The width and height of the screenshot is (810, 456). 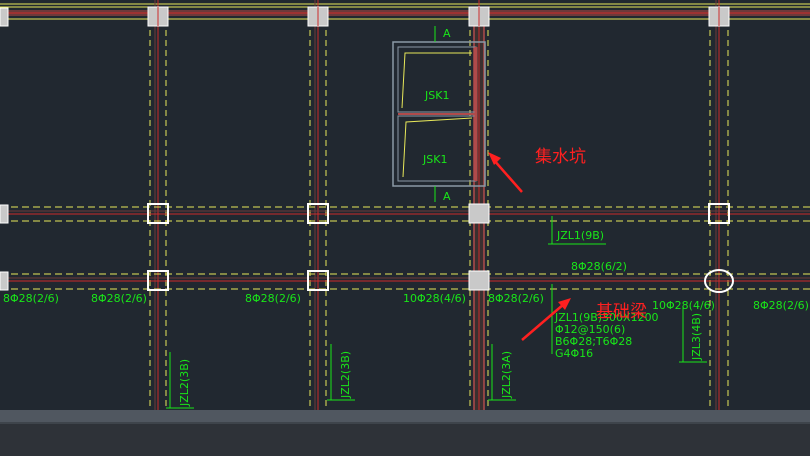 I want to click on sump-pit-annotation: 集水坑, so click(x=537, y=170).